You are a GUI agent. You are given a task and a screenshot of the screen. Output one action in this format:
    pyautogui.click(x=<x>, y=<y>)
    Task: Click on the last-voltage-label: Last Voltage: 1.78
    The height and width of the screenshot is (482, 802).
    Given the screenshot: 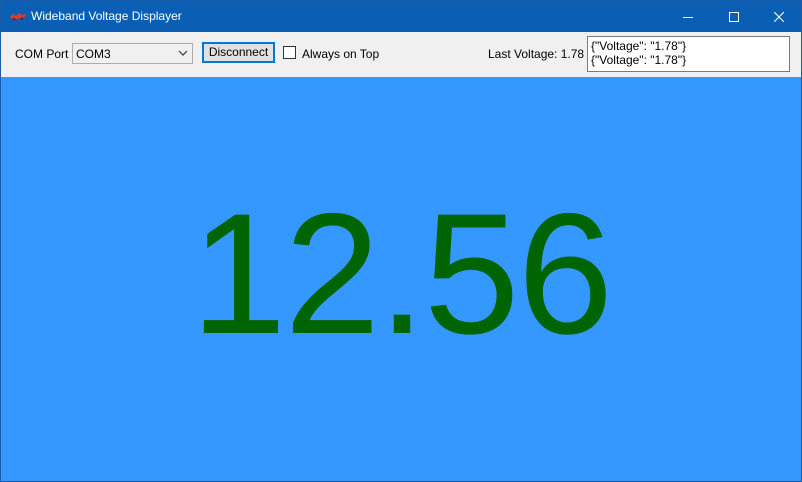 What is the action you would take?
    pyautogui.click(x=536, y=54)
    